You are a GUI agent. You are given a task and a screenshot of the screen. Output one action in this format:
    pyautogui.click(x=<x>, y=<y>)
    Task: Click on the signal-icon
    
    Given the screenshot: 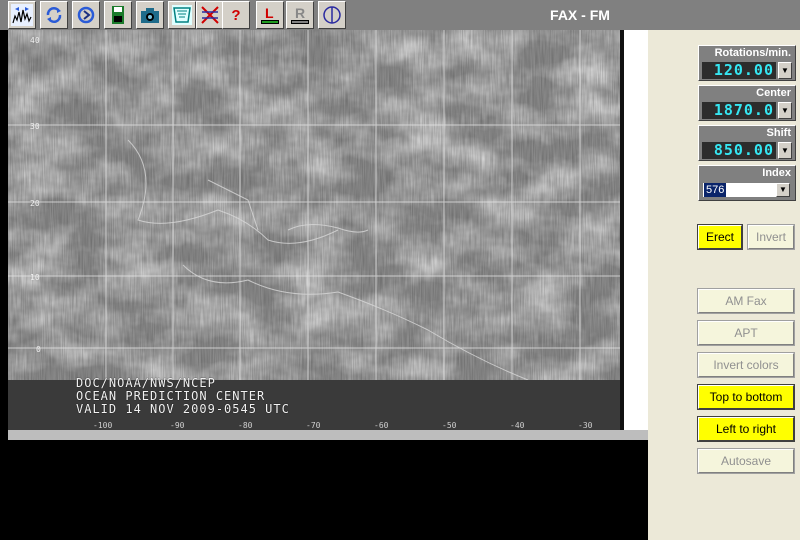 What is the action you would take?
    pyautogui.click(x=22, y=15)
    